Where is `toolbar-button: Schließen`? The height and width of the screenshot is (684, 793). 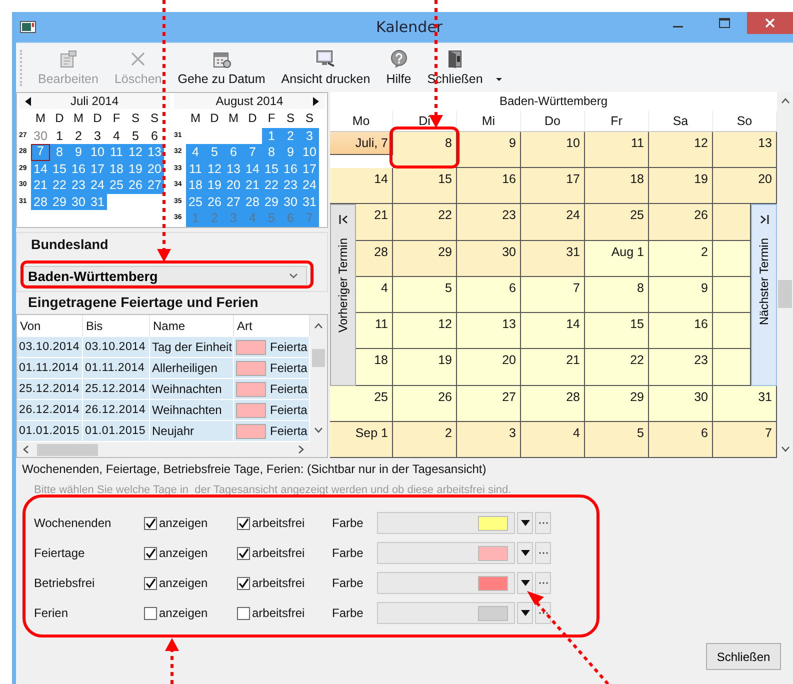 toolbar-button: Schließen is located at coordinates (455, 68).